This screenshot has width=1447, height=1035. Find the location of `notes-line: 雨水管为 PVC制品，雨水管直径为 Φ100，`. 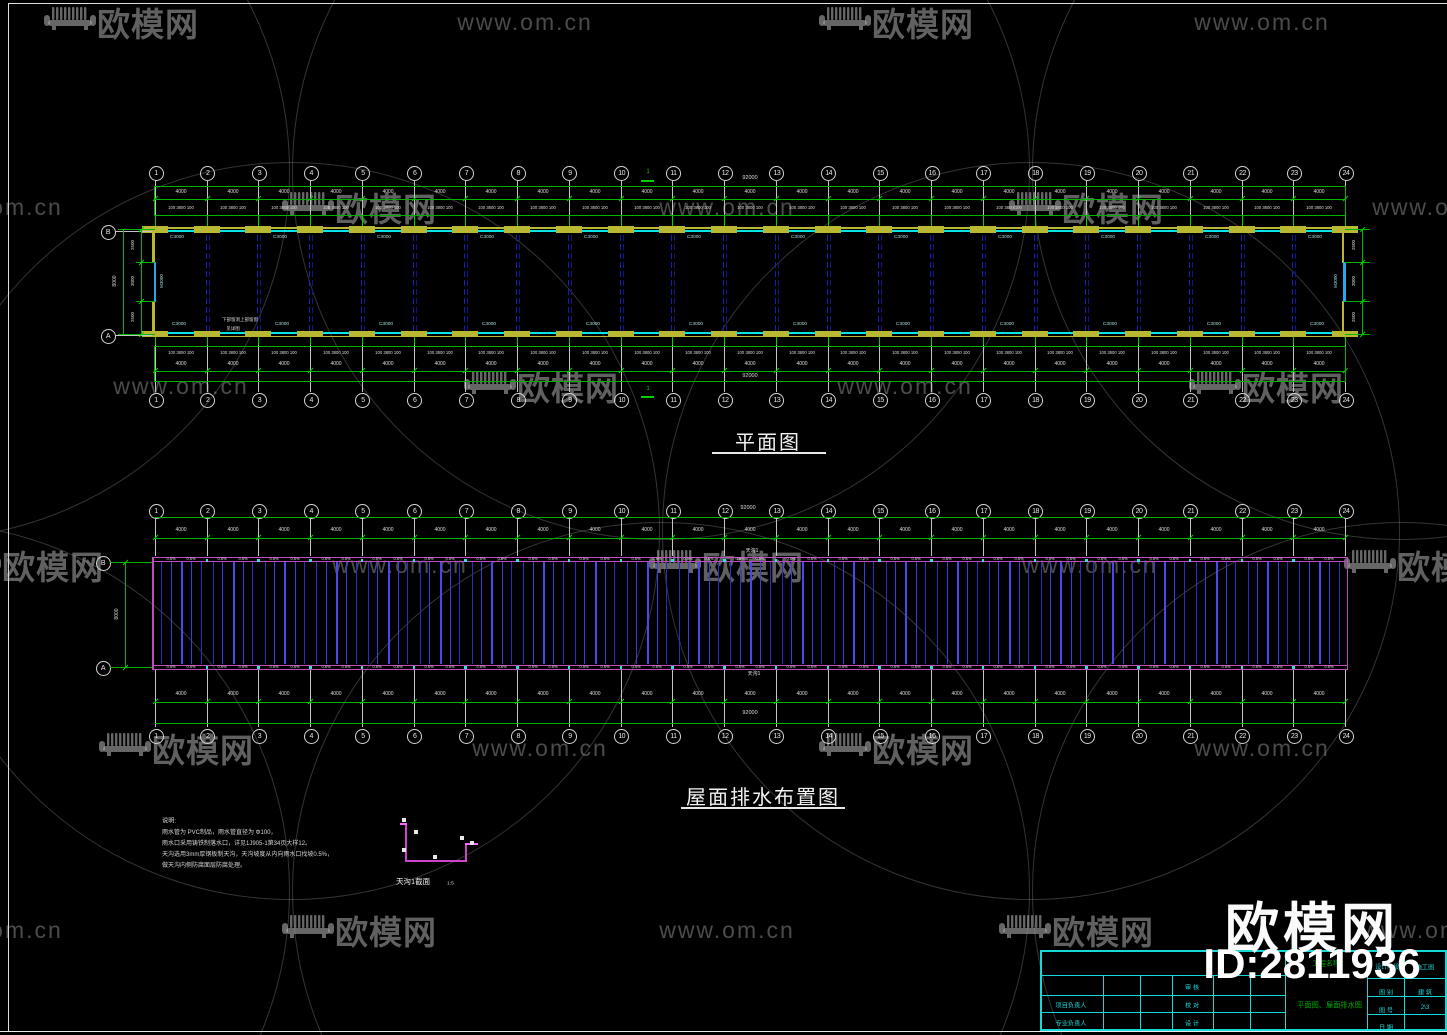

notes-line: 雨水管为 PVC制品，雨水管直径为 Φ100， is located at coordinates (219, 832).